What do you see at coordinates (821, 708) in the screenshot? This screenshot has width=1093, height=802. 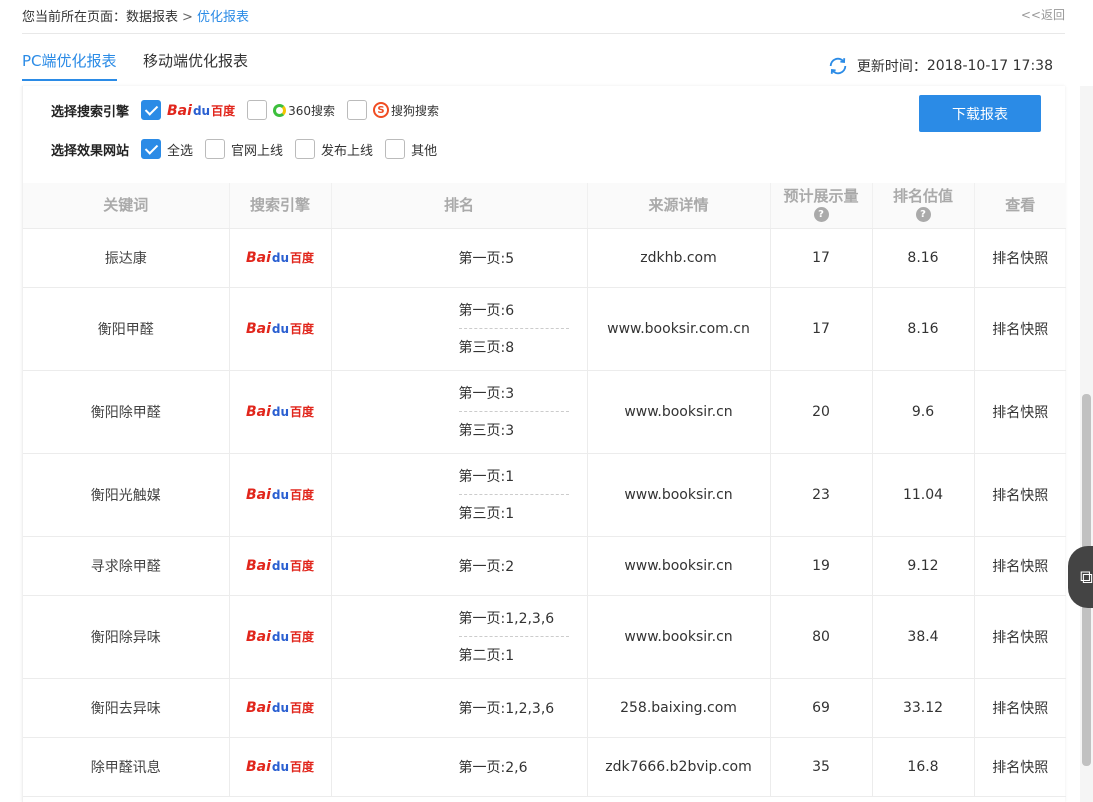 I see `cell-impressions: 69` at bounding box center [821, 708].